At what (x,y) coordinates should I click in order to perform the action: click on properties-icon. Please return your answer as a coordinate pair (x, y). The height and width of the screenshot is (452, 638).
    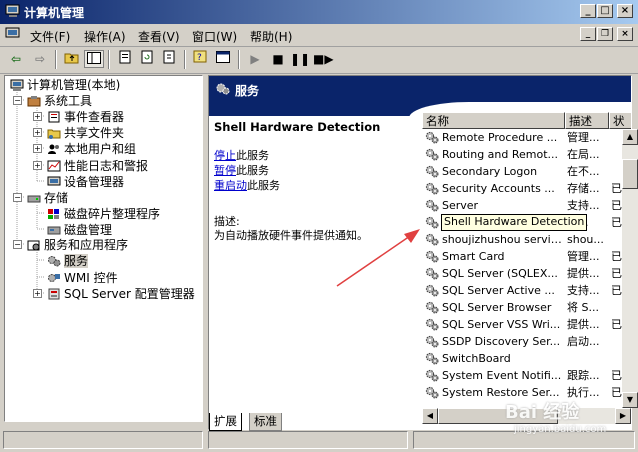
    Looking at the image, I should click on (125, 59).